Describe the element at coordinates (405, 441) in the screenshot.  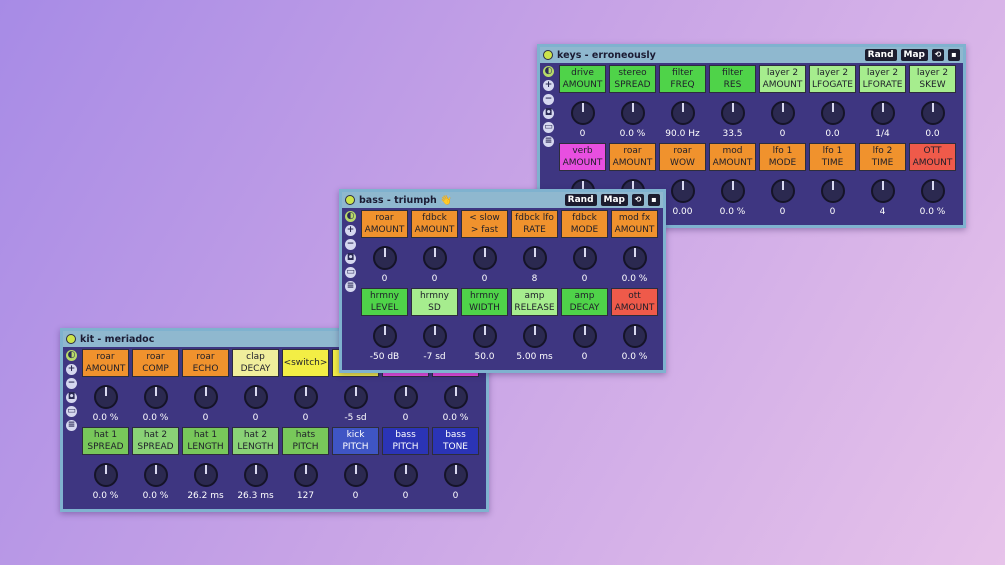
I see `macro-label: bass PITCH` at that location.